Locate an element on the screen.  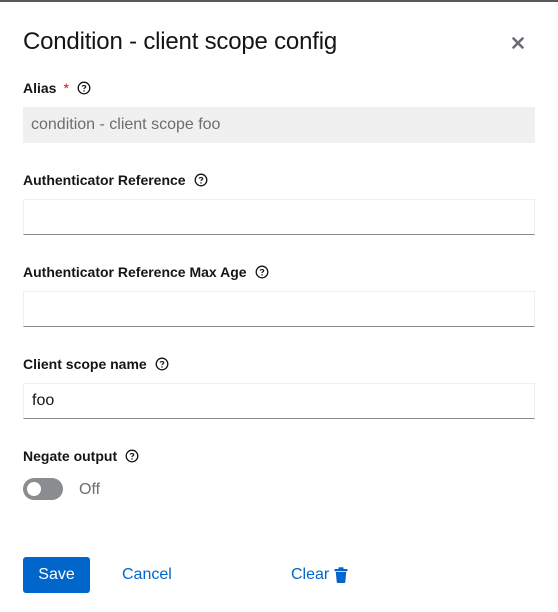
authenticator-reference-max-age-label-row: Authenticator Reference Max Age is located at coordinates (146, 272).